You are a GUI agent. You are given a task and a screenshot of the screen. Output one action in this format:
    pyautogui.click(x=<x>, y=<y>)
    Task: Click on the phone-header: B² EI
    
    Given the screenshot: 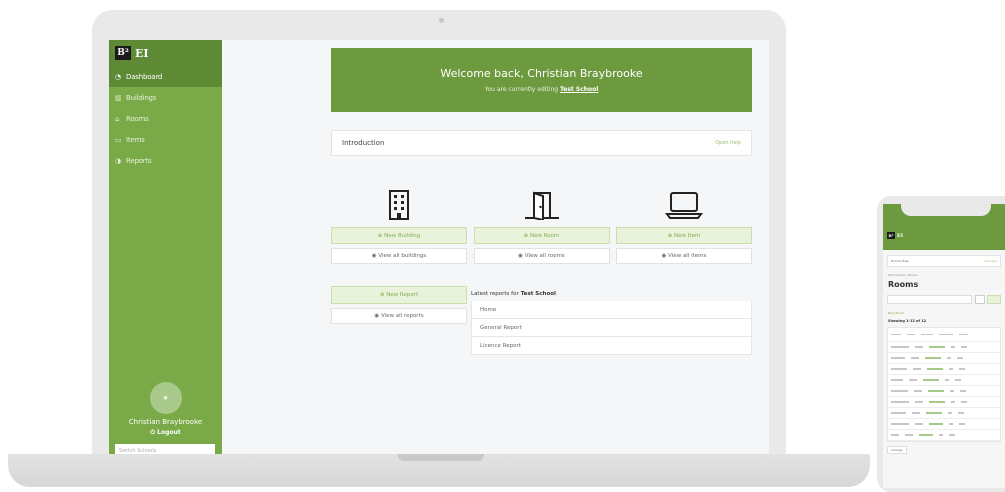 What is the action you would take?
    pyautogui.click(x=944, y=227)
    